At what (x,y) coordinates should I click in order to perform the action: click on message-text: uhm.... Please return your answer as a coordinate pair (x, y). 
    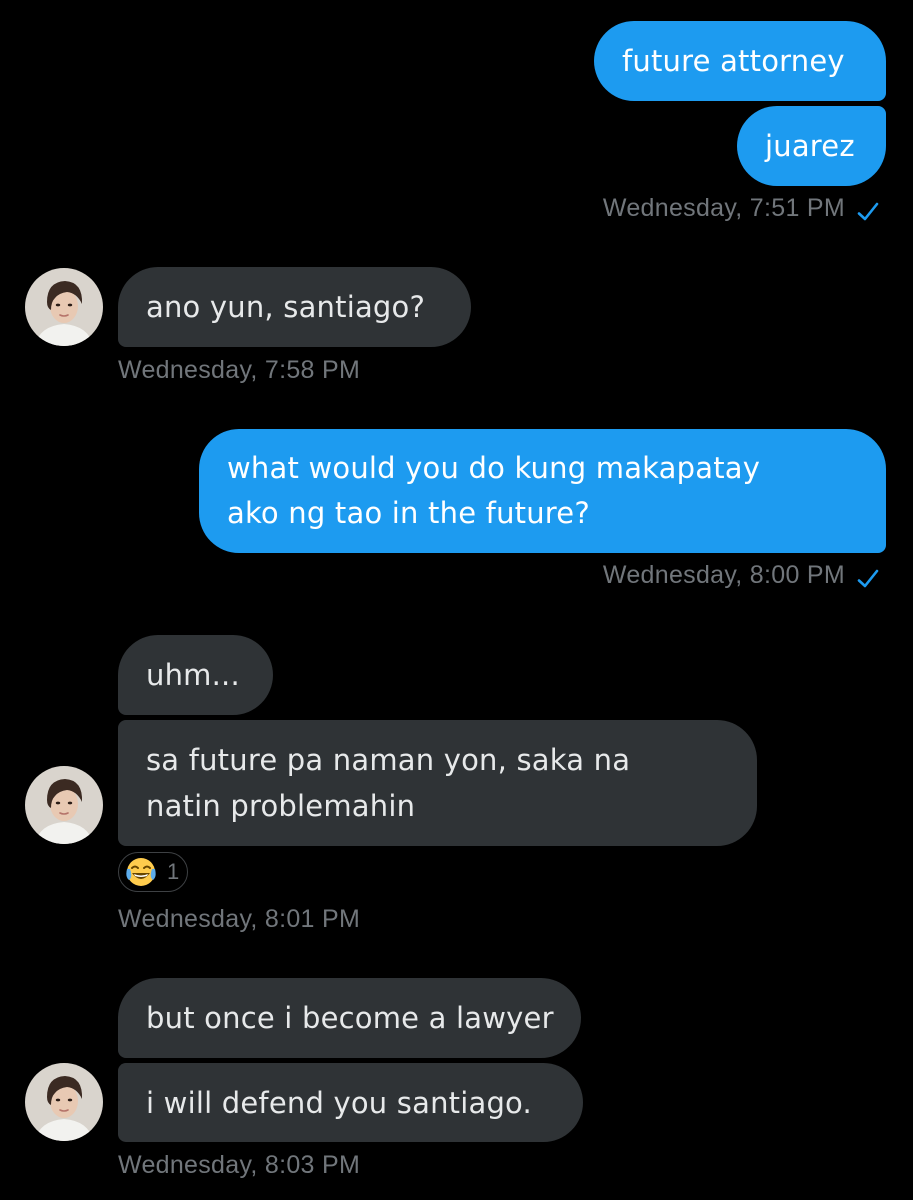
    Looking at the image, I should click on (193, 675).